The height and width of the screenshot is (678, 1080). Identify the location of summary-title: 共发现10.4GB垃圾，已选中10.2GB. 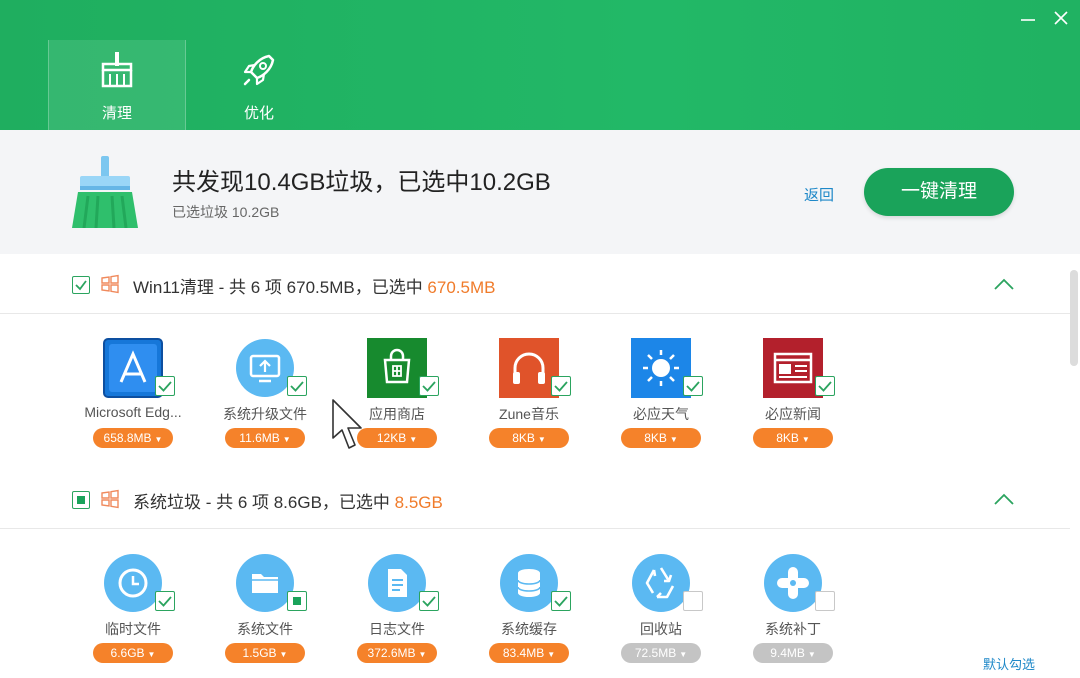
(361, 182).